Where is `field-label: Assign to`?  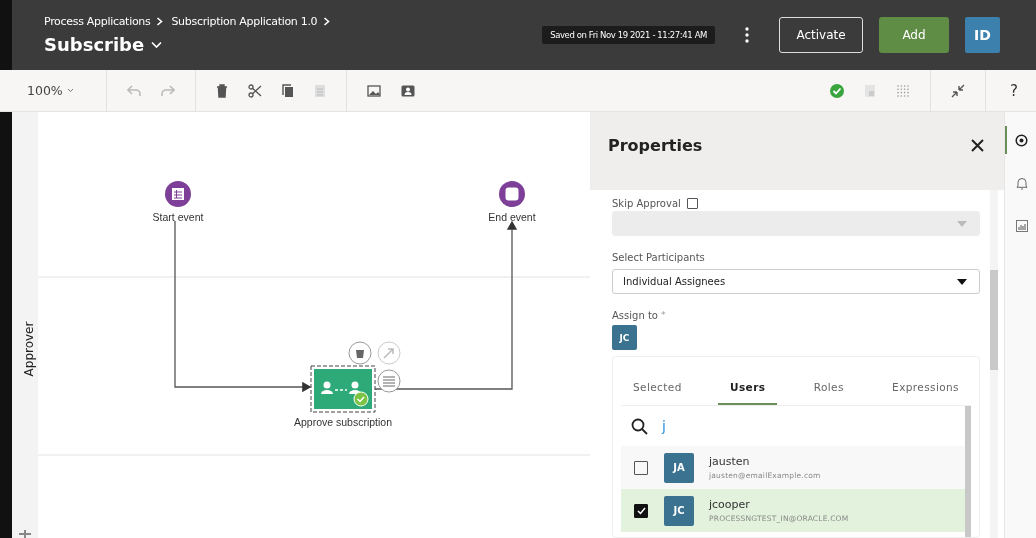
field-label: Assign to is located at coordinates (635, 315).